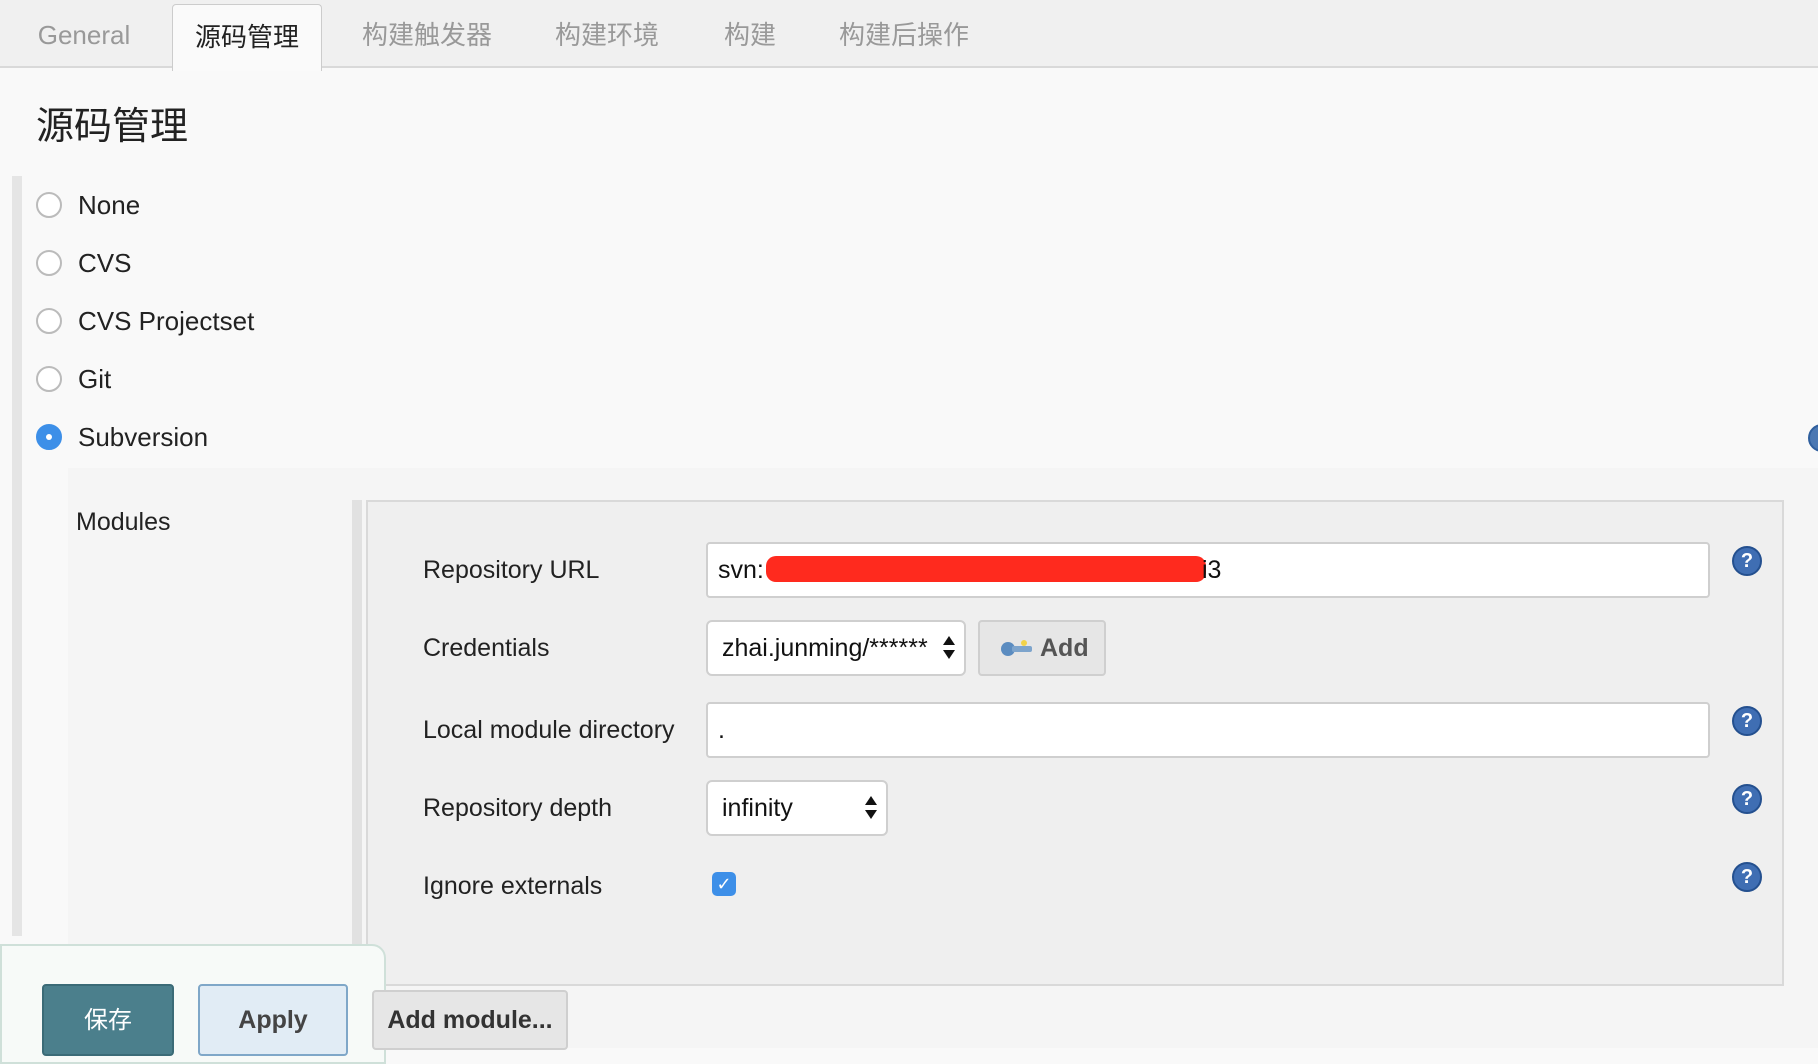 This screenshot has width=1818, height=1064. I want to click on tab-build: 构建, so click(750, 34).